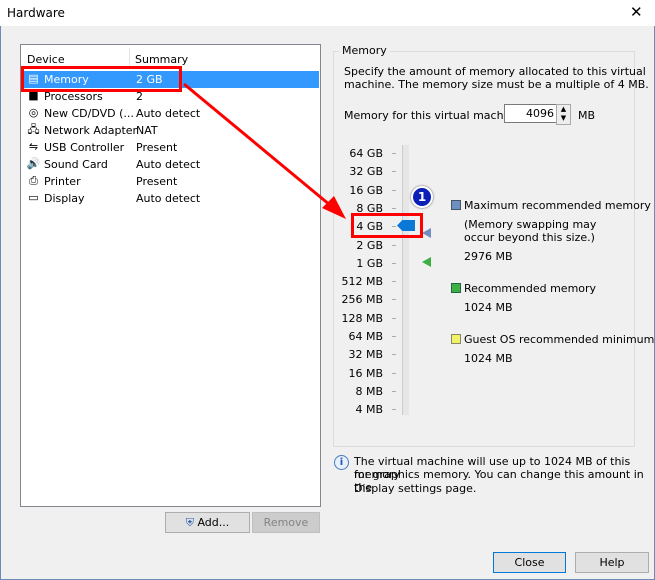 Image resolution: width=655 pixels, height=580 pixels. Describe the element at coordinates (264, 150) in the screenshot. I see `annotation-arrow` at that location.